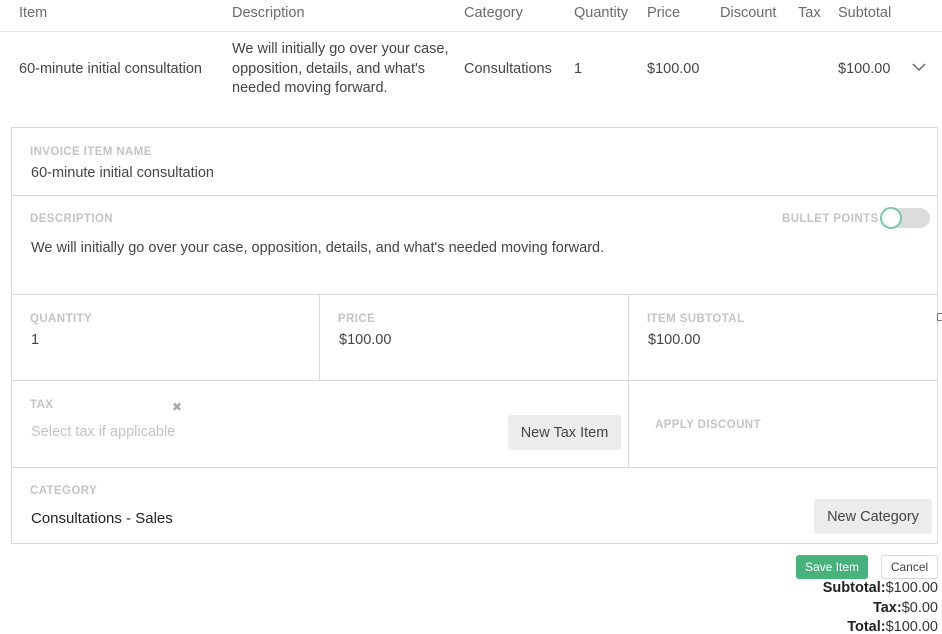 The width and height of the screenshot is (942, 634). Describe the element at coordinates (61, 319) in the screenshot. I see `quantity-label: QUANTITY` at that location.